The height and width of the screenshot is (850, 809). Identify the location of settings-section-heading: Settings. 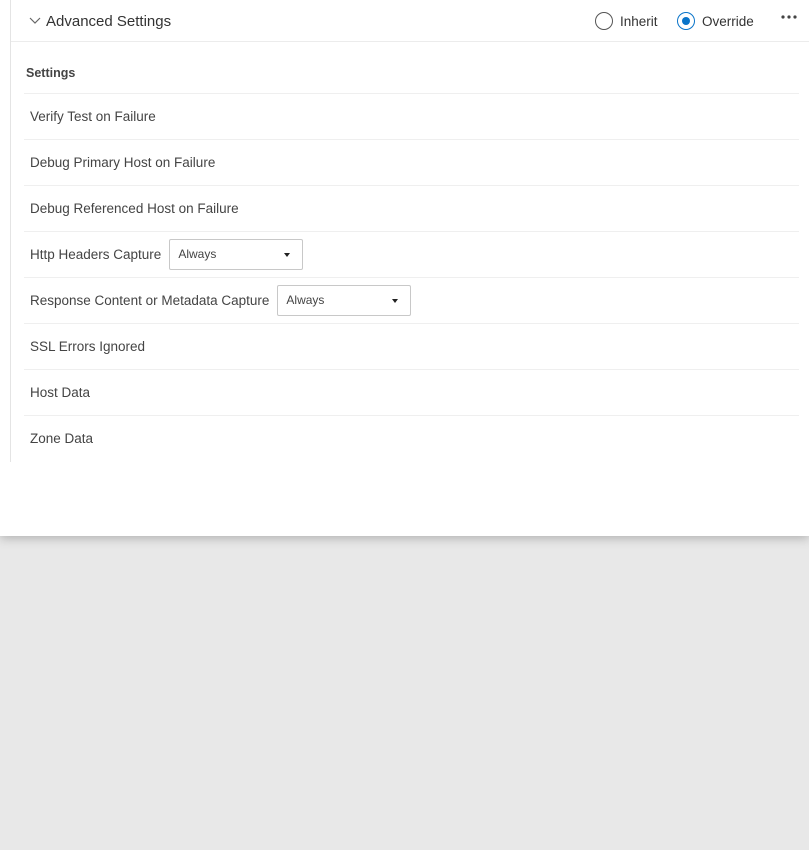
(51, 73).